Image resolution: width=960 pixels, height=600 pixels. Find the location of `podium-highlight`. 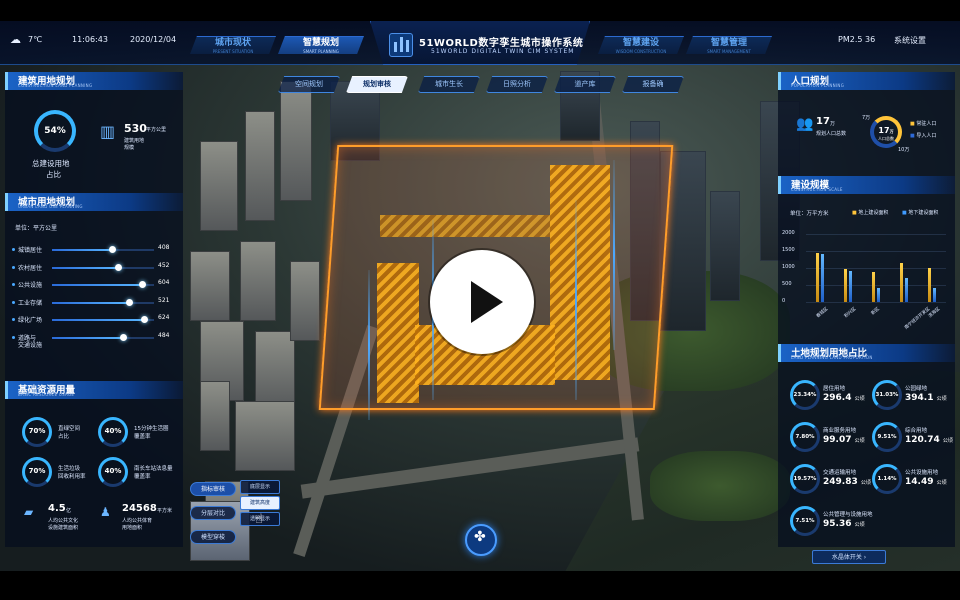

podium-highlight is located at coordinates (465, 226).